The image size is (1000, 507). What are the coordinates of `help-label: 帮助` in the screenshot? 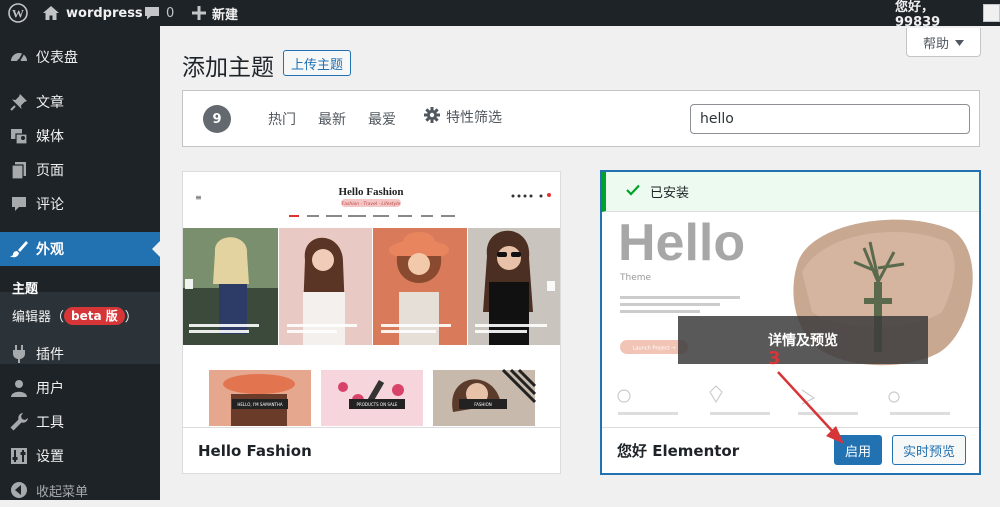 It's located at (935, 44).